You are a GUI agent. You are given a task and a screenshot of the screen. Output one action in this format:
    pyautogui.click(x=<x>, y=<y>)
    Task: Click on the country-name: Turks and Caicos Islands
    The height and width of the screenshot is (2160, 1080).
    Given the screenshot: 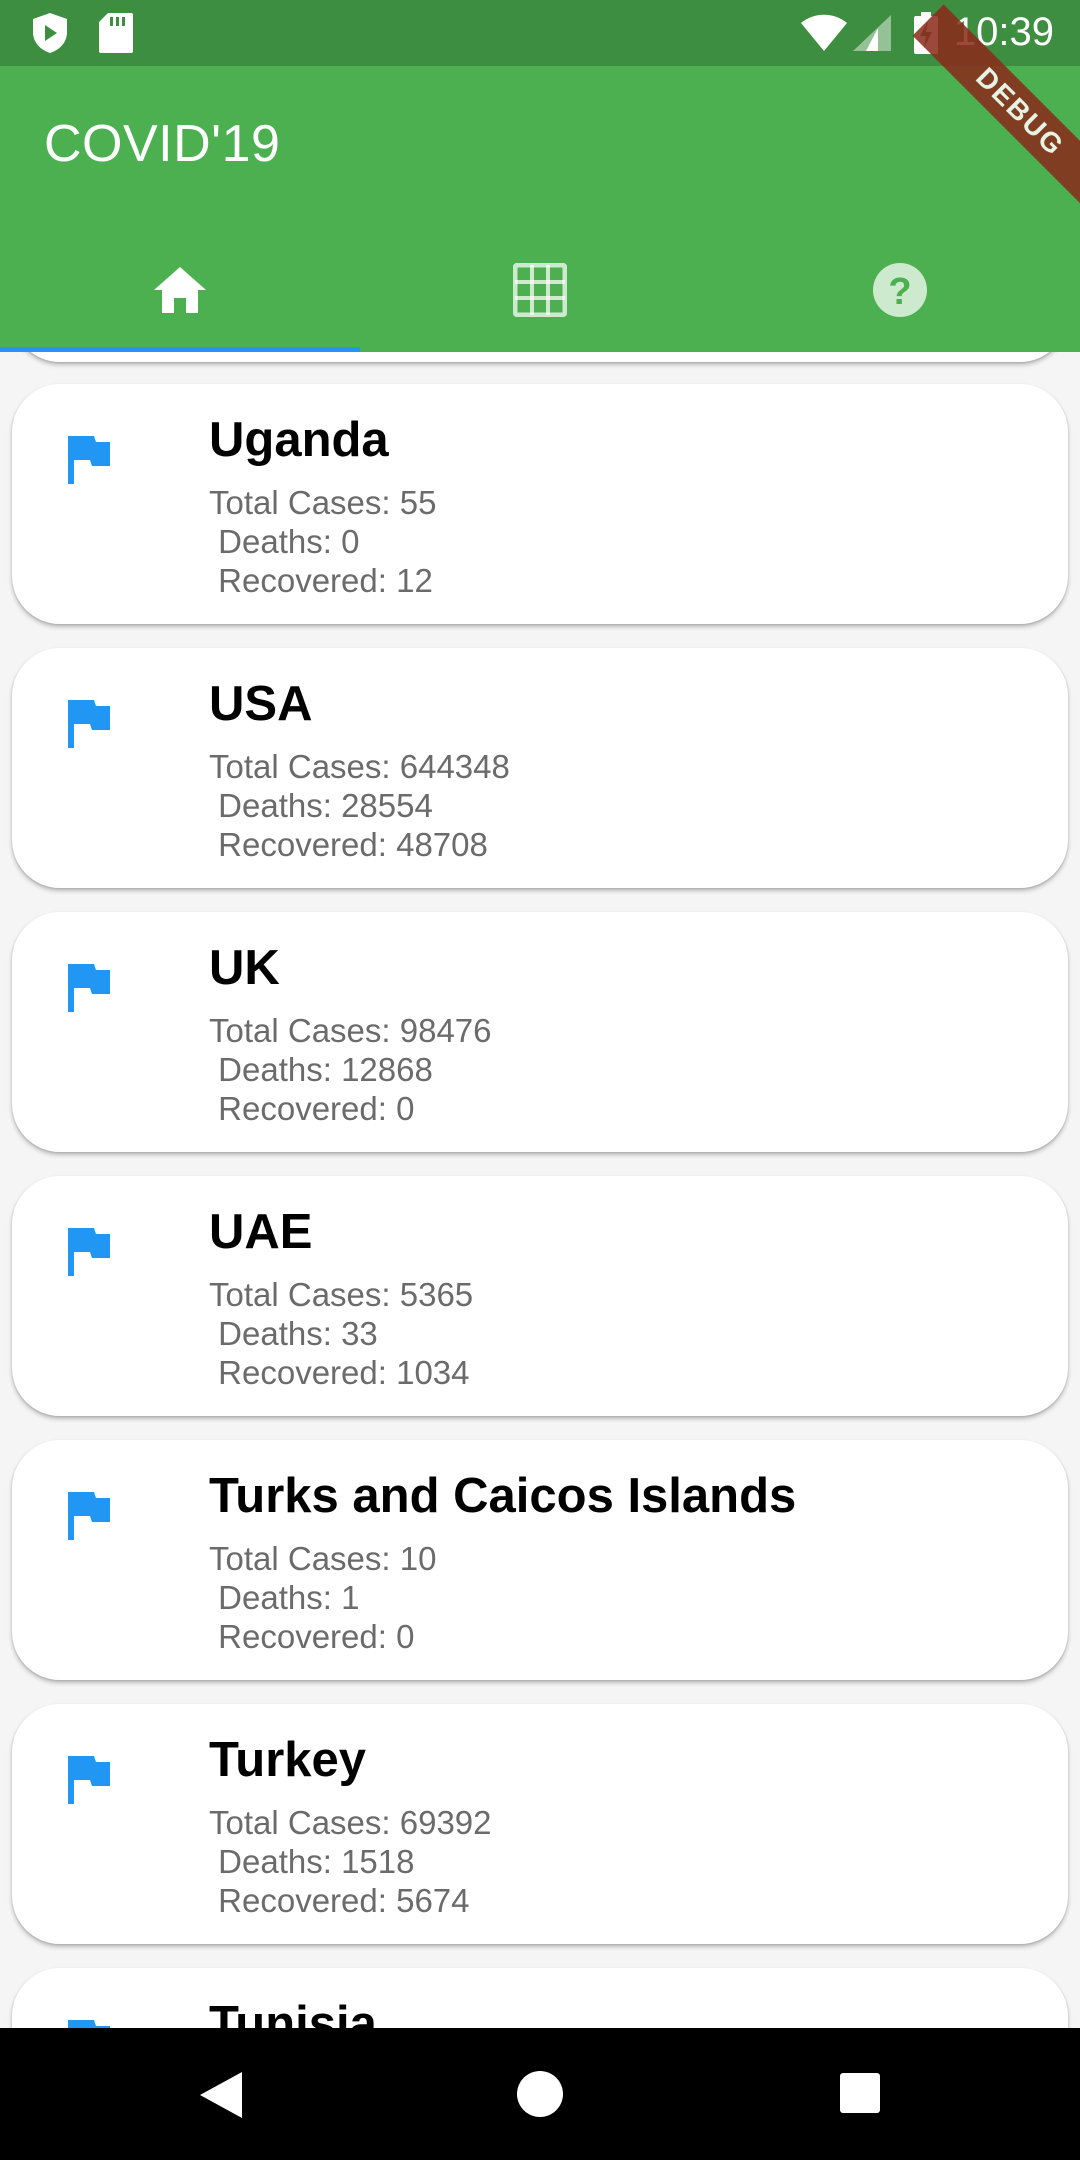 What is the action you would take?
    pyautogui.click(x=503, y=1496)
    